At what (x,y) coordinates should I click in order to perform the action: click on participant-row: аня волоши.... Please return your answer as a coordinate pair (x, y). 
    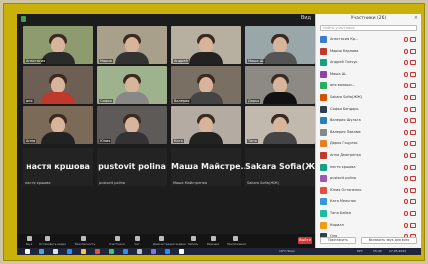
    Looking at the image, I should click on (368, 86).